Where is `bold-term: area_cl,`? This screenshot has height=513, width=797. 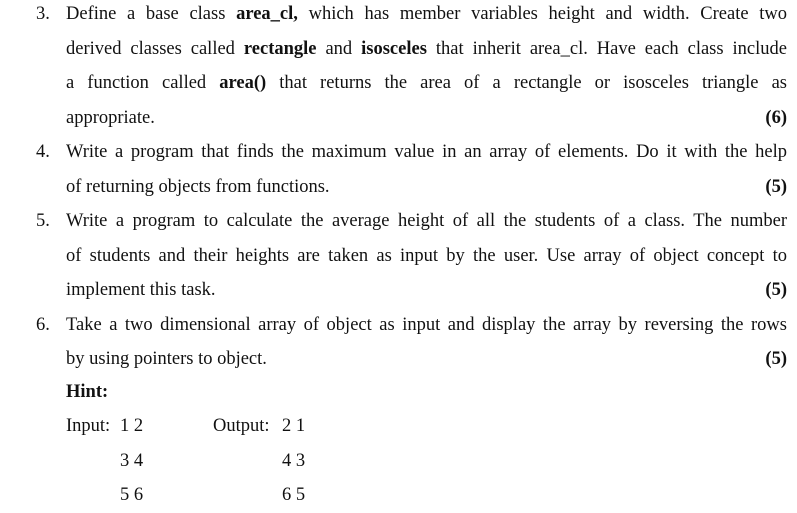
bold-term: area_cl, is located at coordinates (267, 14).